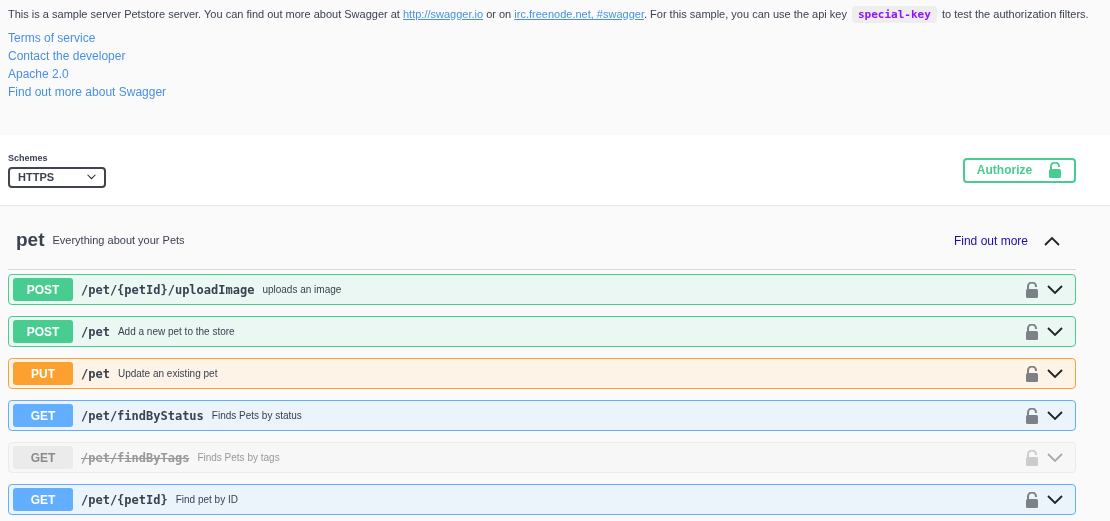 This screenshot has height=521, width=1110. What do you see at coordinates (542, 415) in the screenshot?
I see `operation-row: GET /pet/findByStatus Finds Pets by status` at bounding box center [542, 415].